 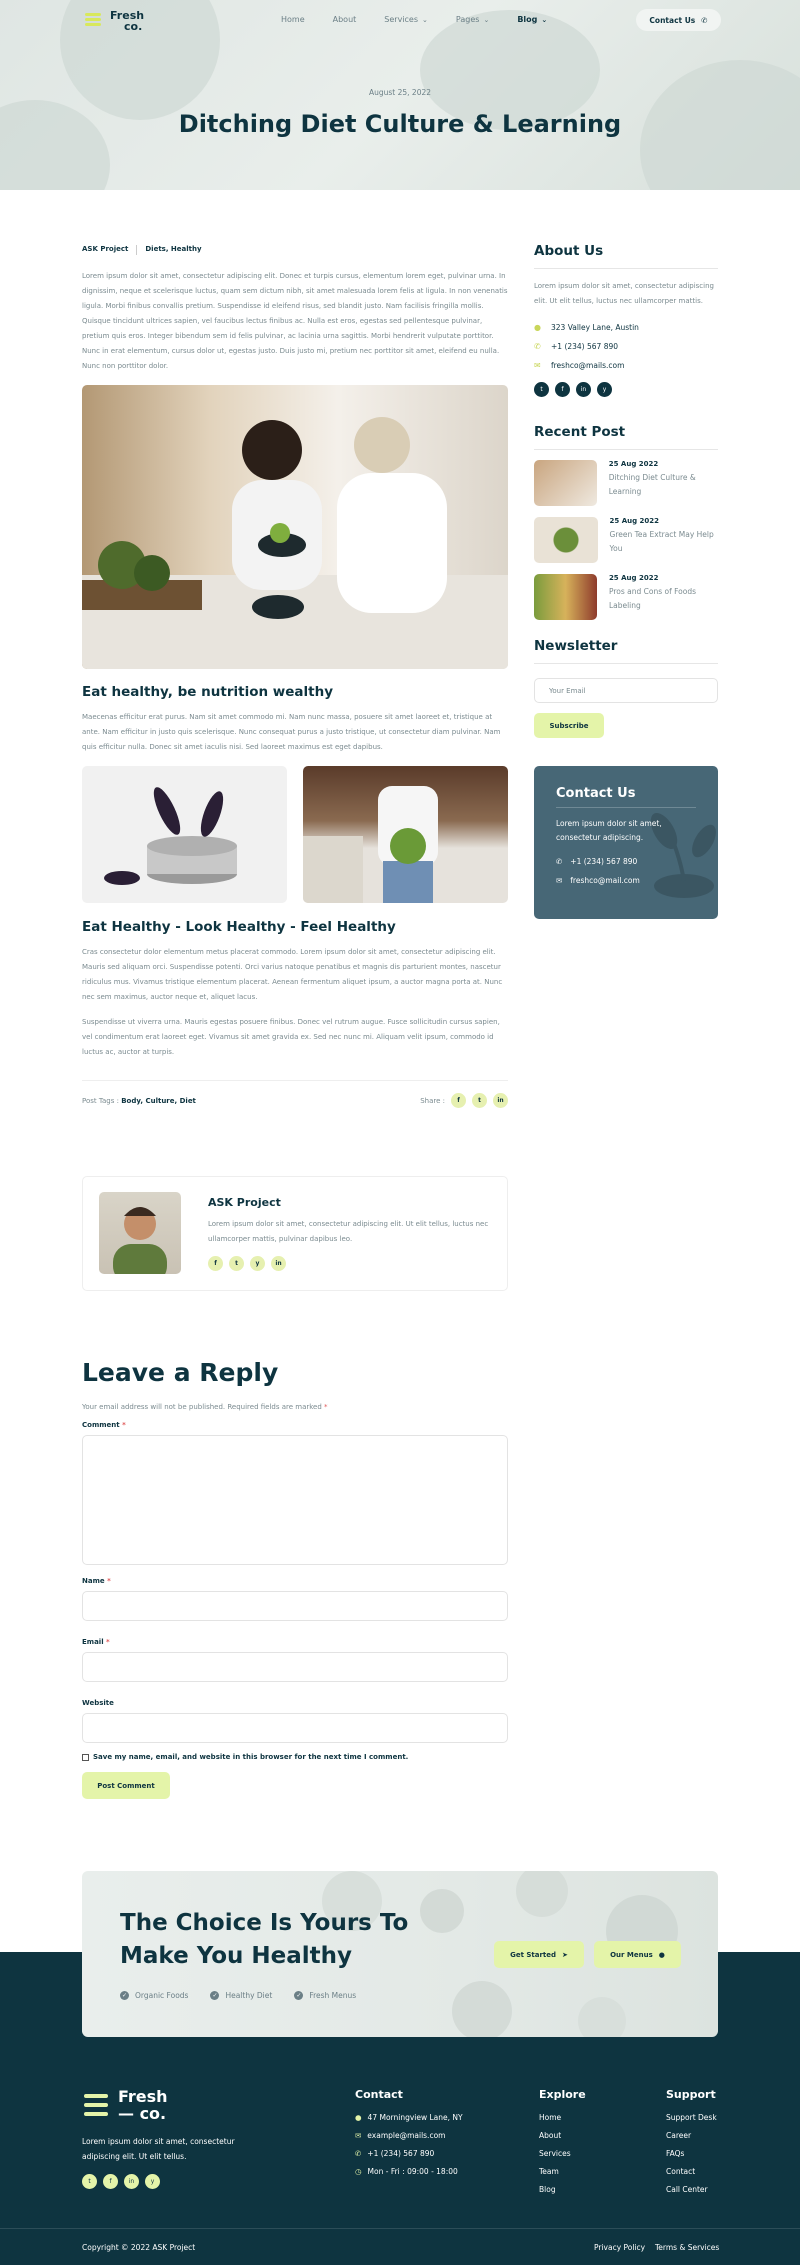 I want to click on mail-icon: ✉, so click(x=537, y=365).